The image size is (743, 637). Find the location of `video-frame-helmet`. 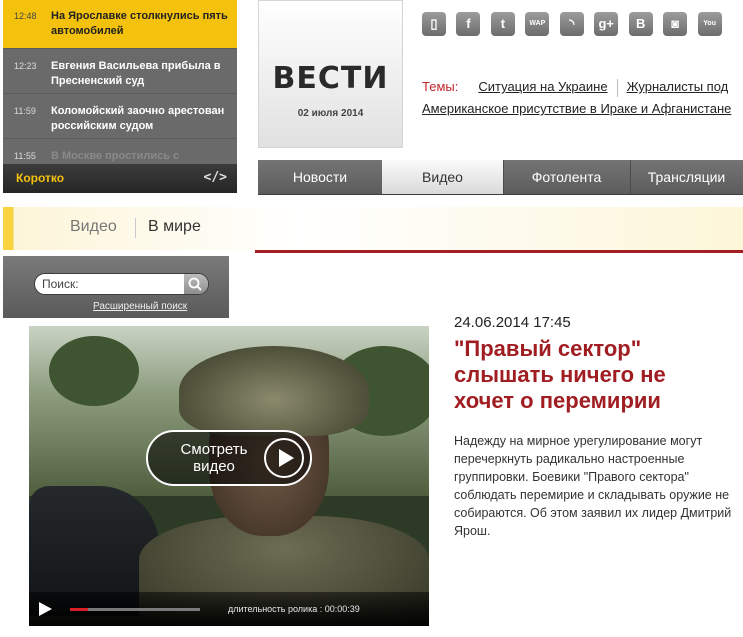

video-frame-helmet is located at coordinates (274, 391).